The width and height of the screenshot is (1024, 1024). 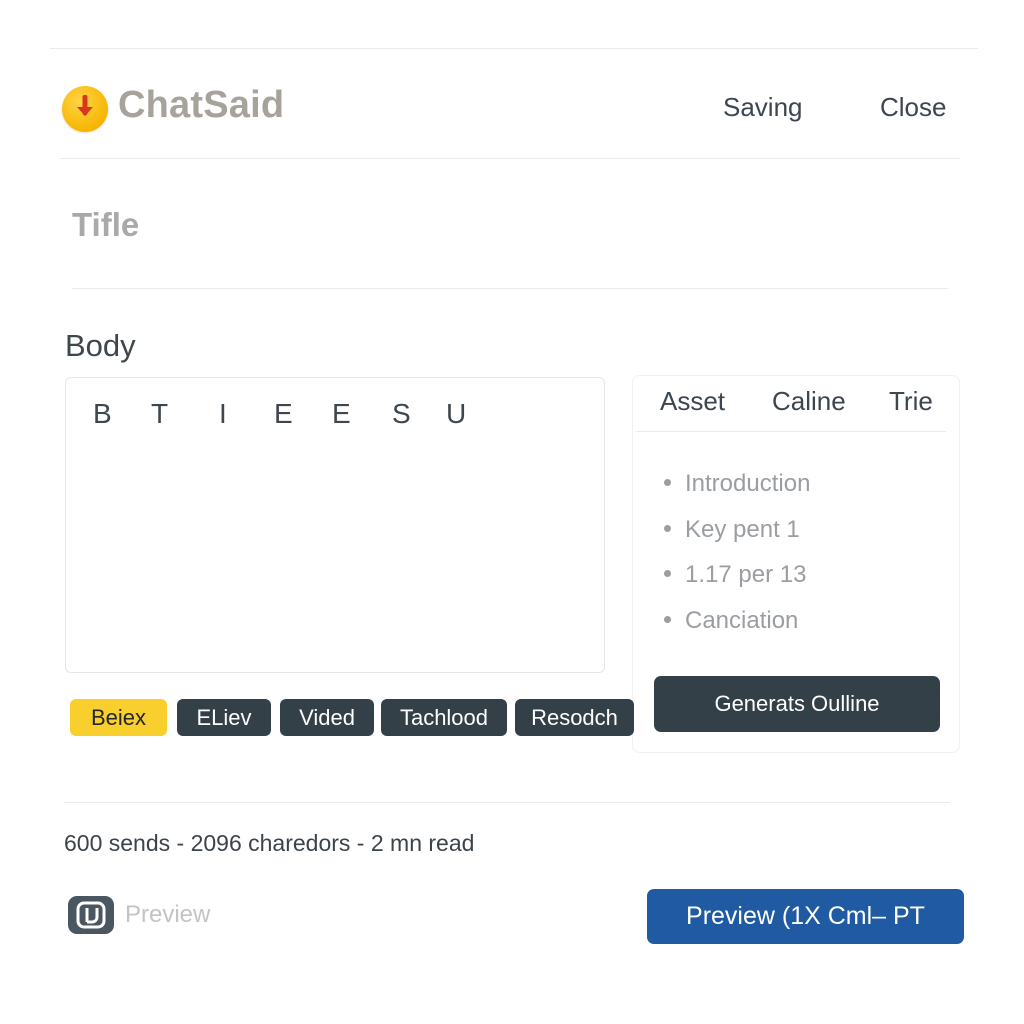 I want to click on strikethrough-button: S, so click(x=401, y=414).